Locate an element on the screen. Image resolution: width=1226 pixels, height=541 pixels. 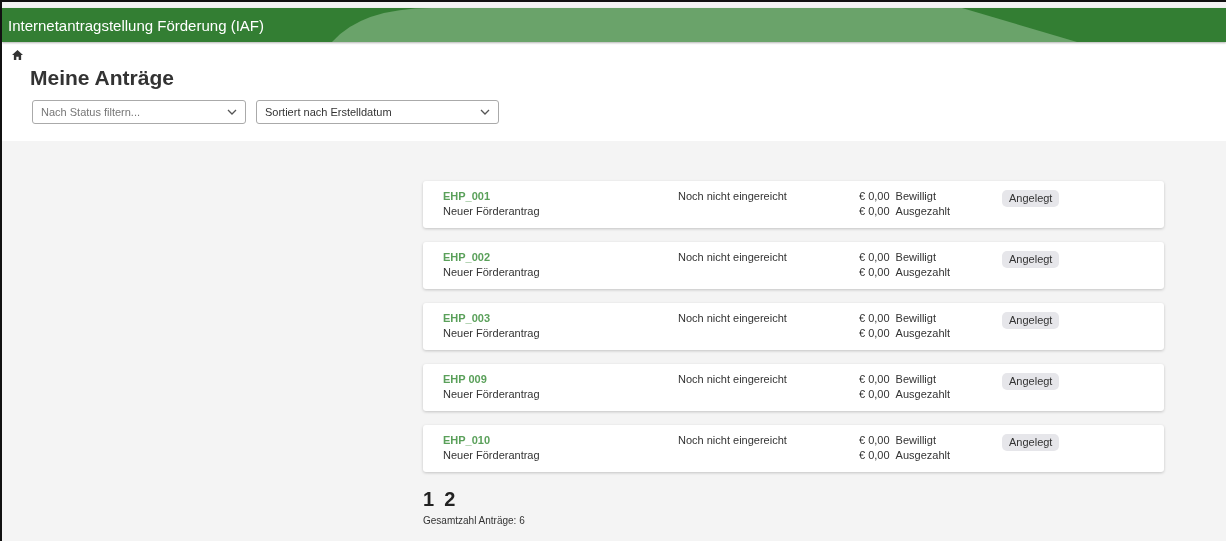
page-link: 1 is located at coordinates (429, 499).